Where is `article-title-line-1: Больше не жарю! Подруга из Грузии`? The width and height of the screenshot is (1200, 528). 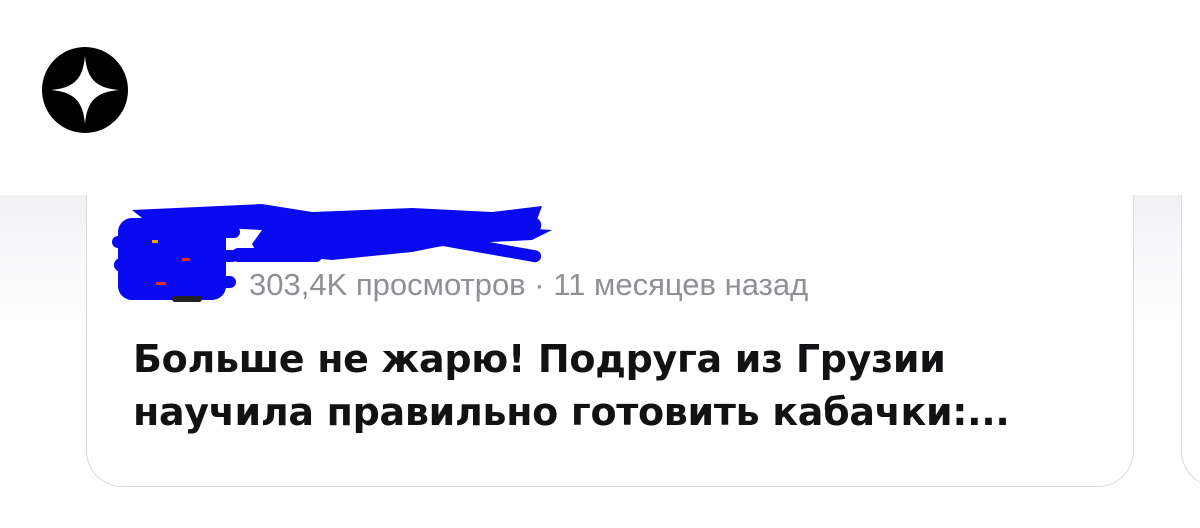 article-title-line-1: Больше не жарю! Подруга из Грузии is located at coordinates (539, 359).